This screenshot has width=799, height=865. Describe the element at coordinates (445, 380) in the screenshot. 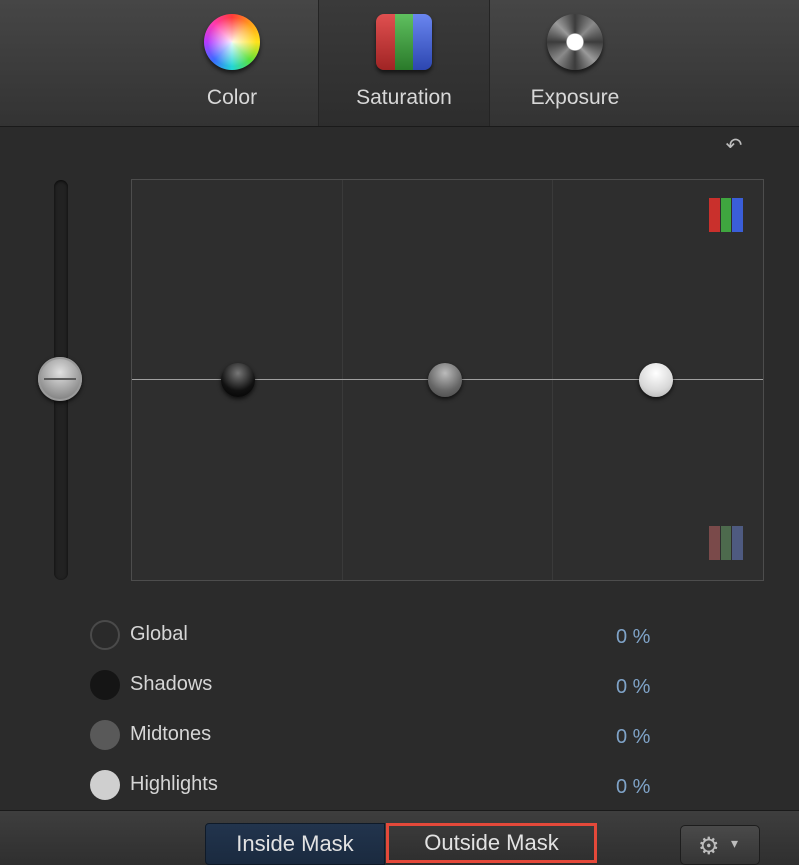

I see `midtones-puck` at that location.